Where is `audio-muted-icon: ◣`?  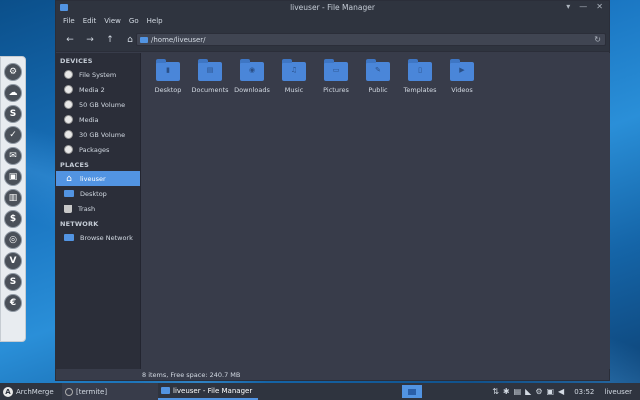 audio-muted-icon: ◣ is located at coordinates (528, 391).